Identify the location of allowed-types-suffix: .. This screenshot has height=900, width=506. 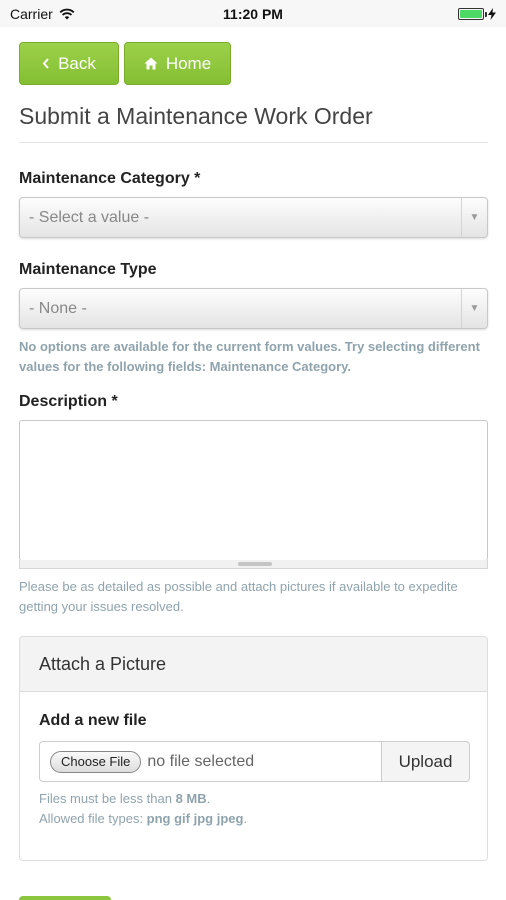
(245, 818).